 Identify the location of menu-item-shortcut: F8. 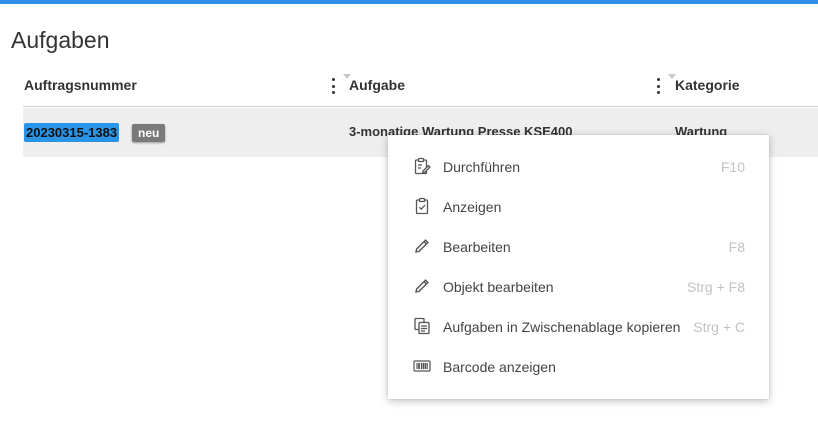
(736, 247).